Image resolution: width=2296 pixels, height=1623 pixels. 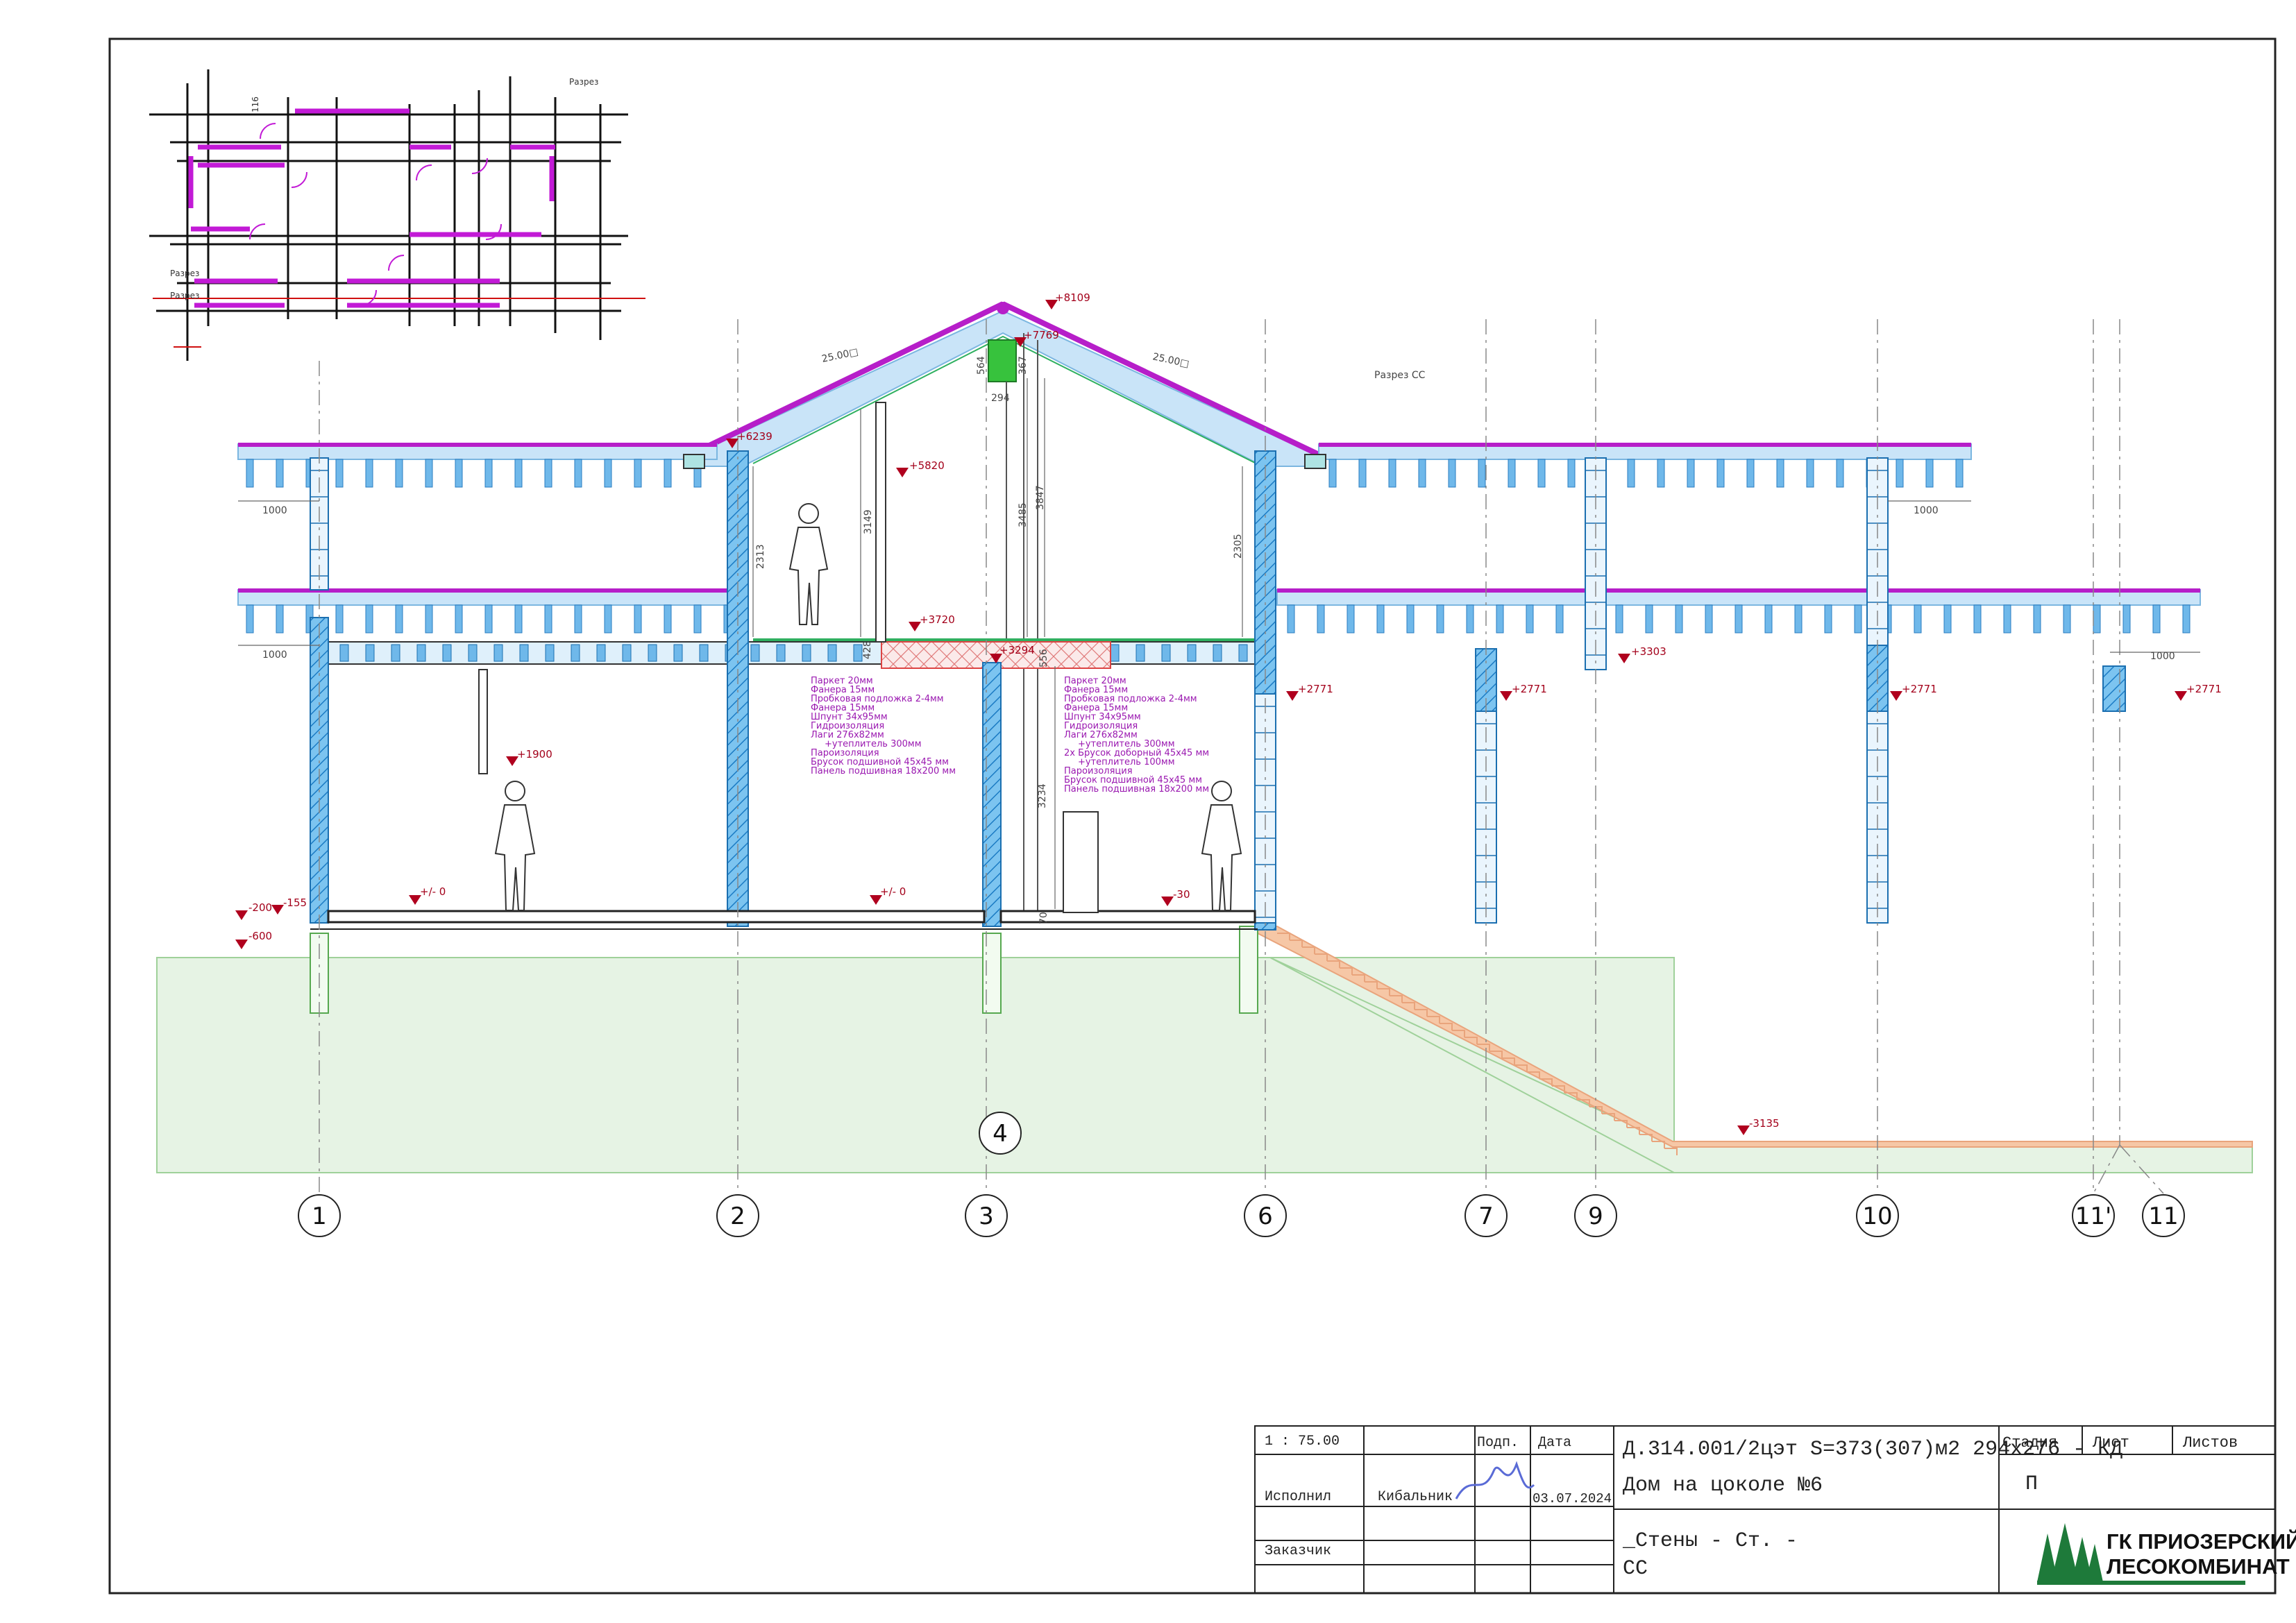 What do you see at coordinates (1573, 1498) in the screenshot?
I see `tb-date: 03.07.2024` at bounding box center [1573, 1498].